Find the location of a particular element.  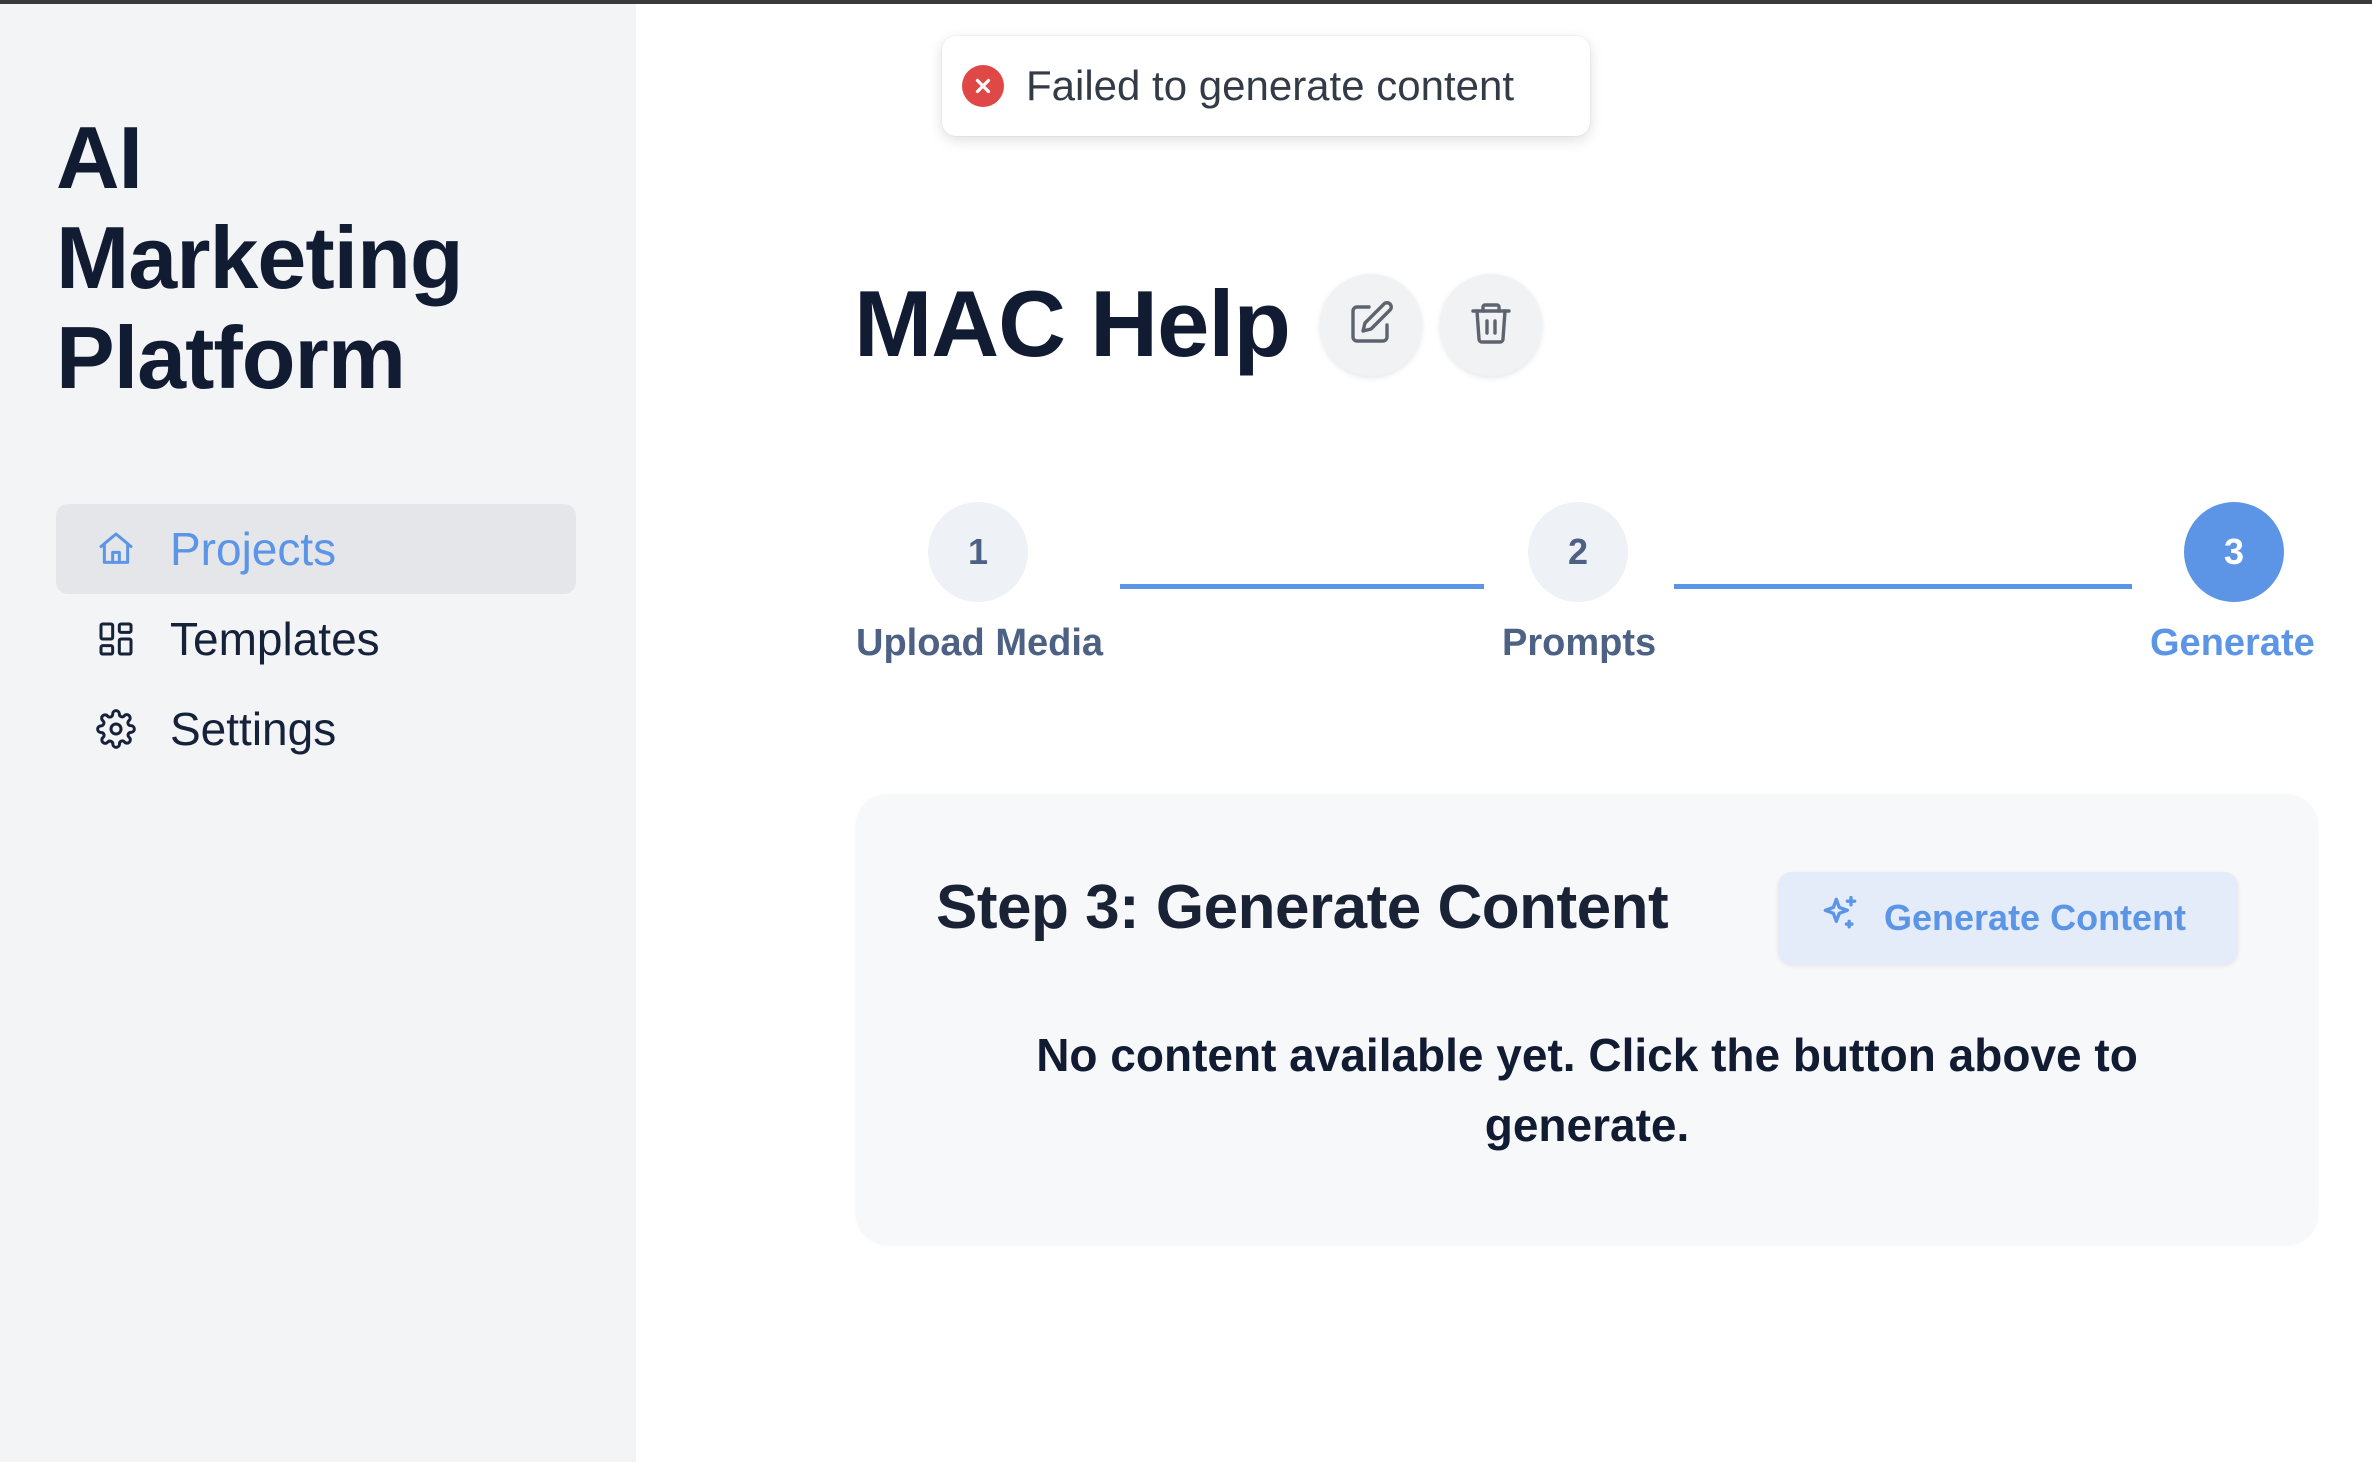

sidebar-nav: Projects Templates Settings is located at coordinates (316, 639).